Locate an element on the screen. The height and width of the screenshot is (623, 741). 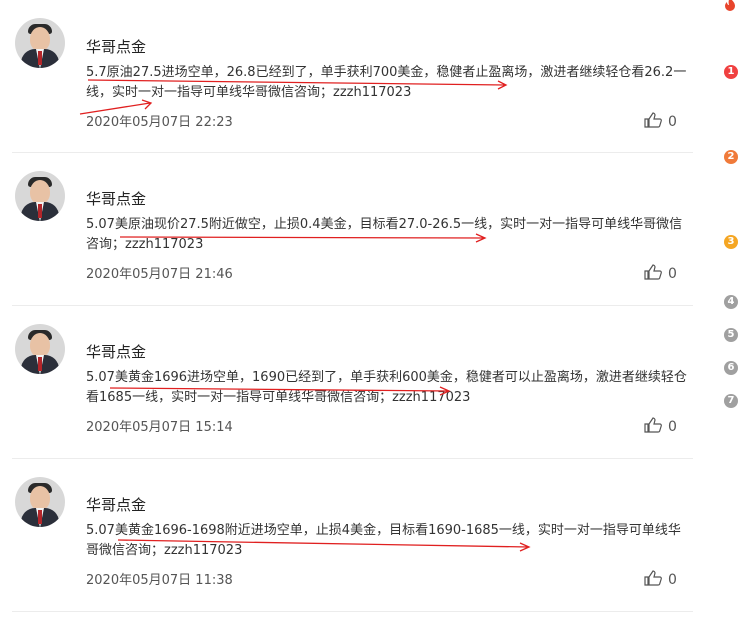
post-timestamp: 2020年05月07日 11:38 is located at coordinates (159, 580).